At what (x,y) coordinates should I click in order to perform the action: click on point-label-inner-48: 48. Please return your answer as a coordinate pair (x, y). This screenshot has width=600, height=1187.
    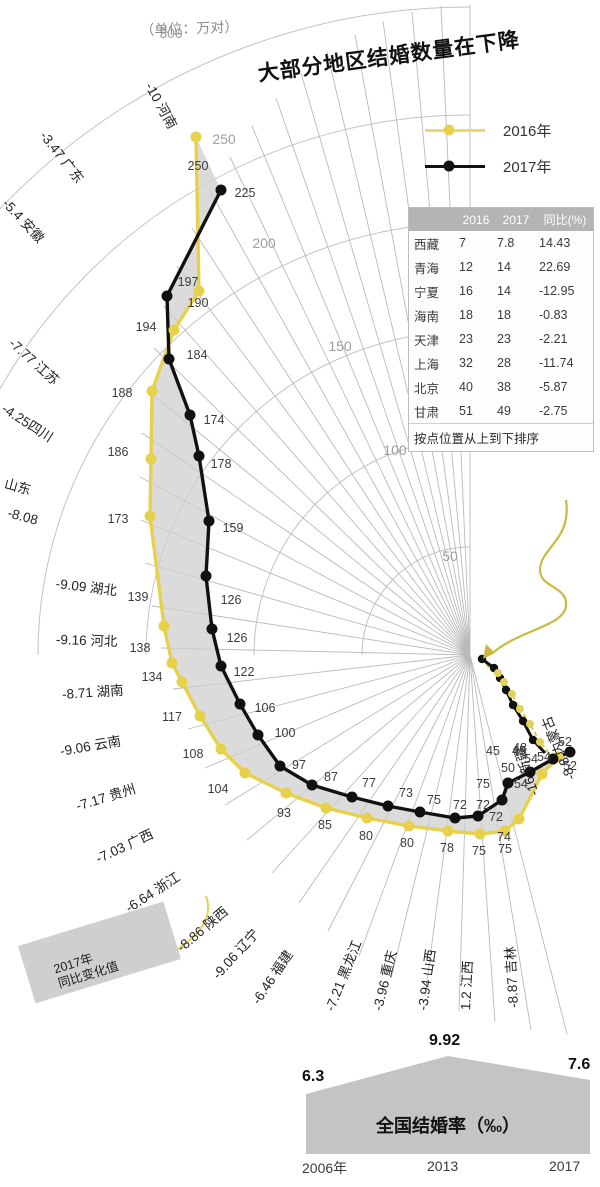
    Looking at the image, I should click on (520, 748).